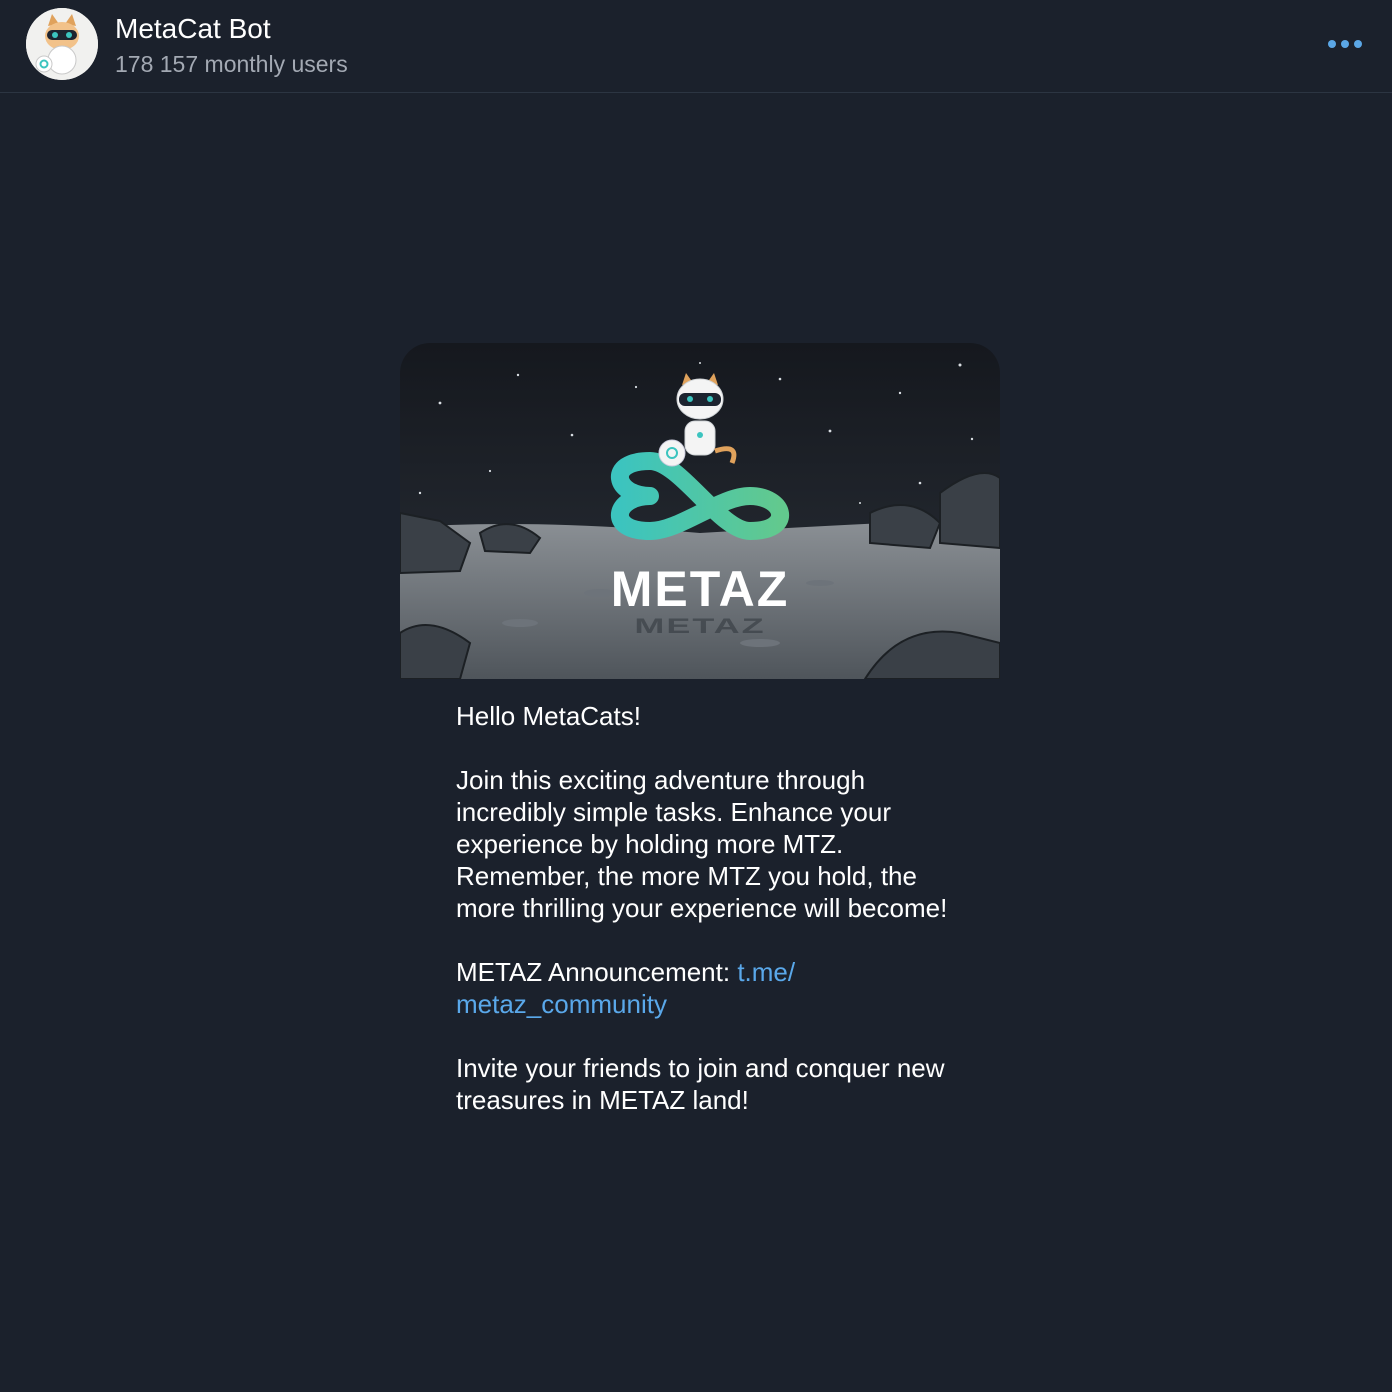  I want to click on message-greeting: Hello MetaCats!, so click(548, 716).